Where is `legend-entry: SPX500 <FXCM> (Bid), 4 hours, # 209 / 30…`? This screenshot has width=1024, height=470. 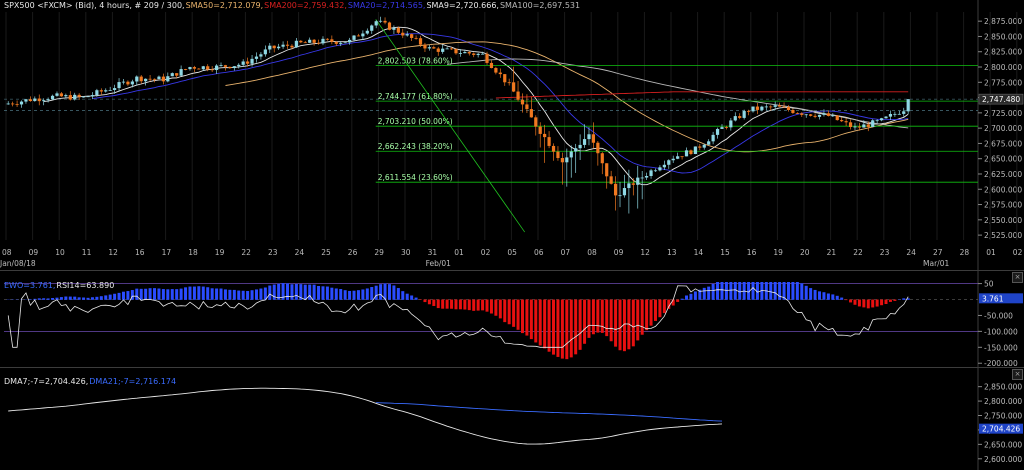 legend-entry: SPX500 <FXCM> (Bid), 4 hours, # 209 / 30… is located at coordinates (94, 5).